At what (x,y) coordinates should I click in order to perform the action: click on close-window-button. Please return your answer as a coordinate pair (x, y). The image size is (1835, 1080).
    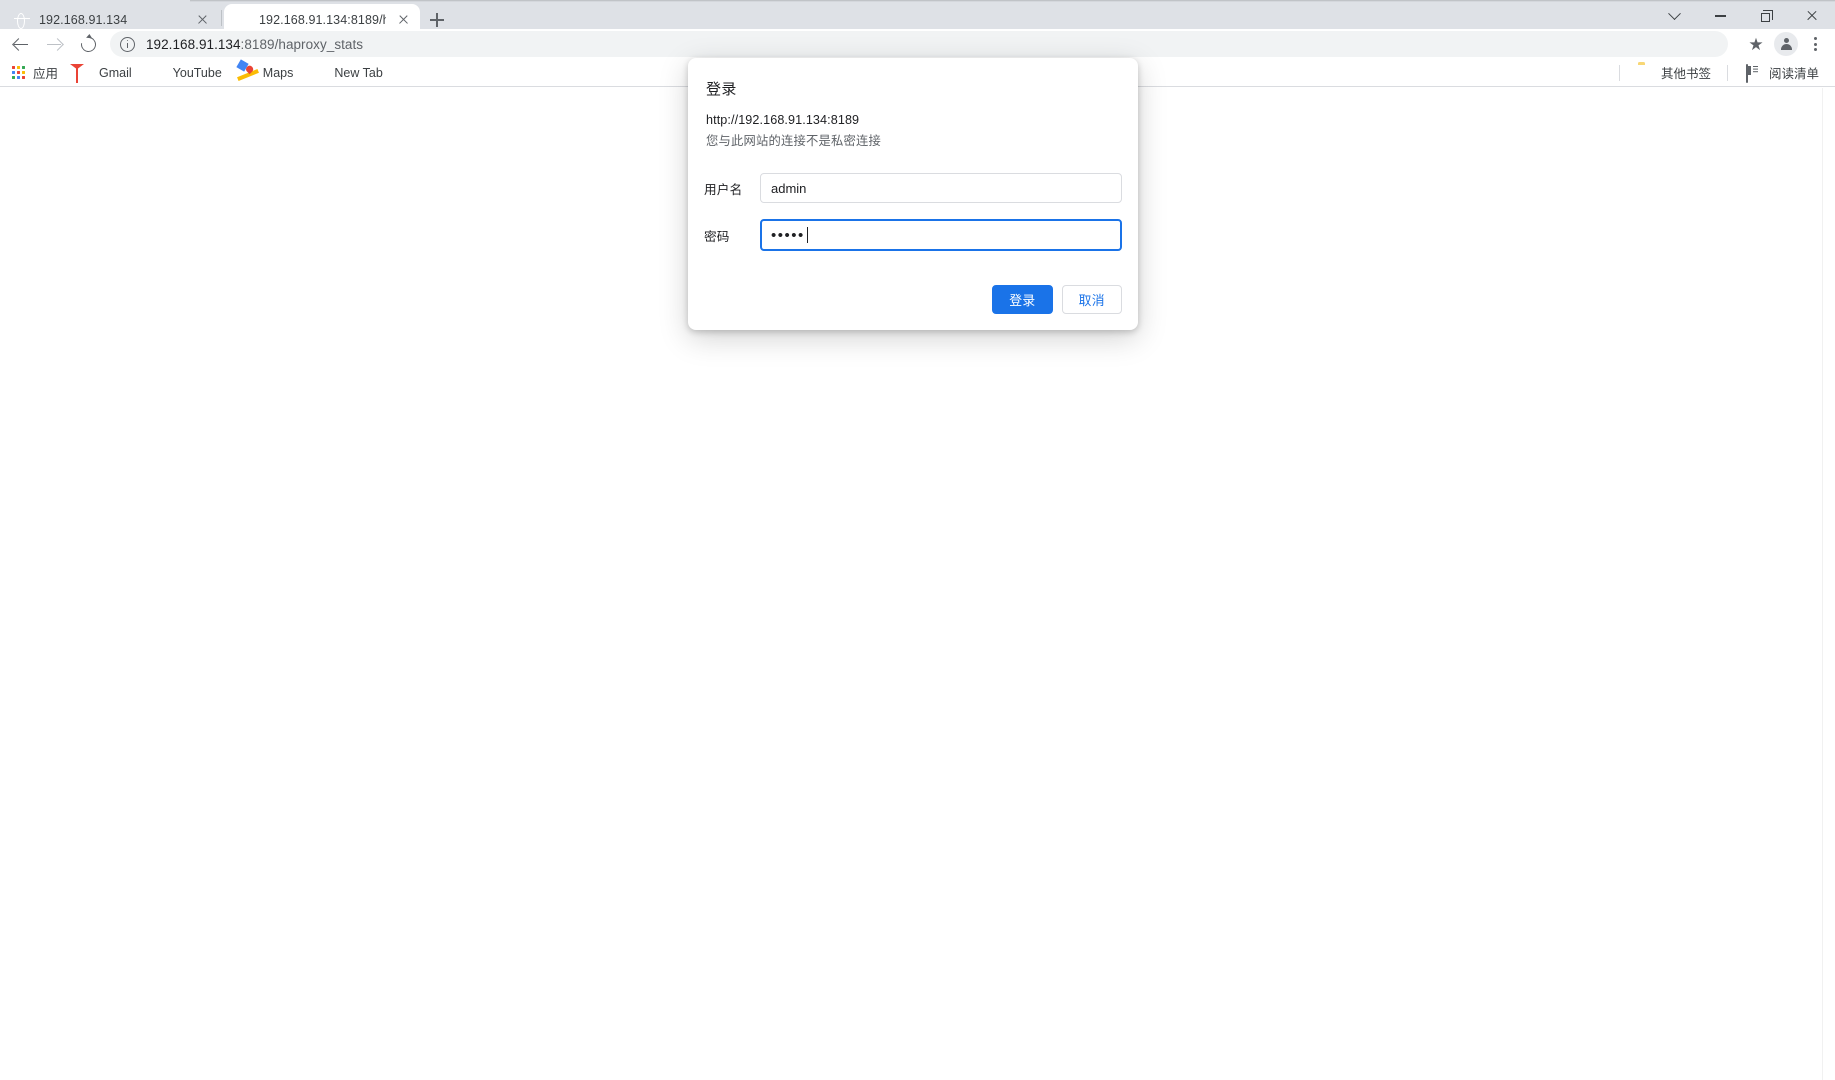
    Looking at the image, I should click on (1812, 16).